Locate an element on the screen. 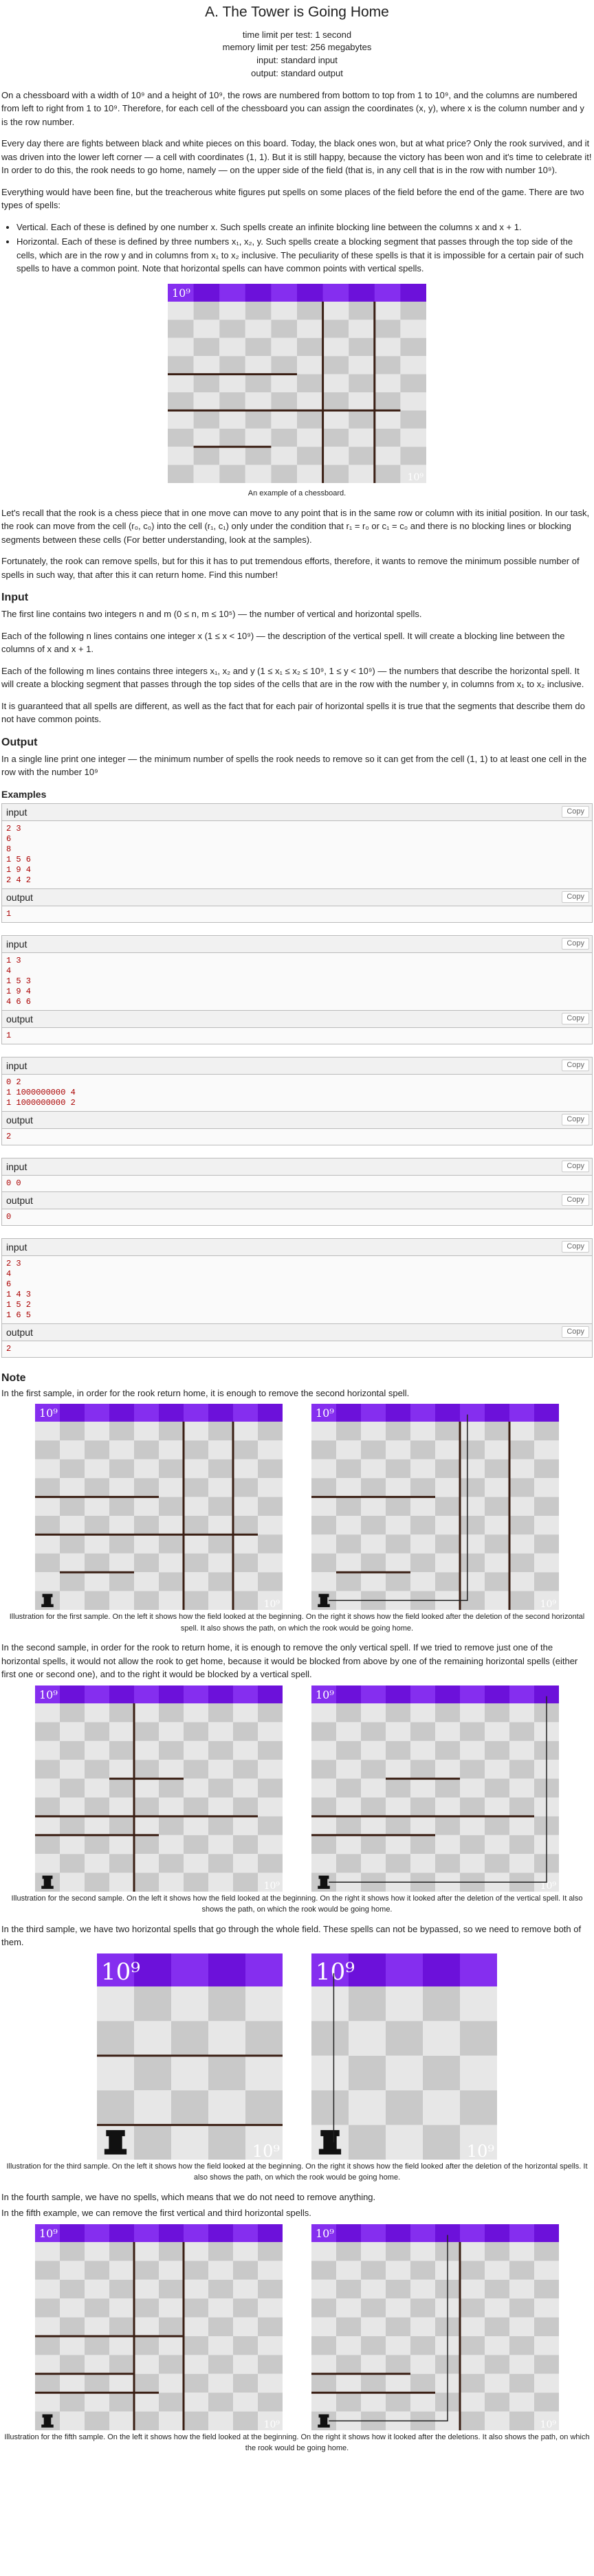  example-input: 0 2 1 1000000000 4 1 1000000000 2 is located at coordinates (297, 1093).